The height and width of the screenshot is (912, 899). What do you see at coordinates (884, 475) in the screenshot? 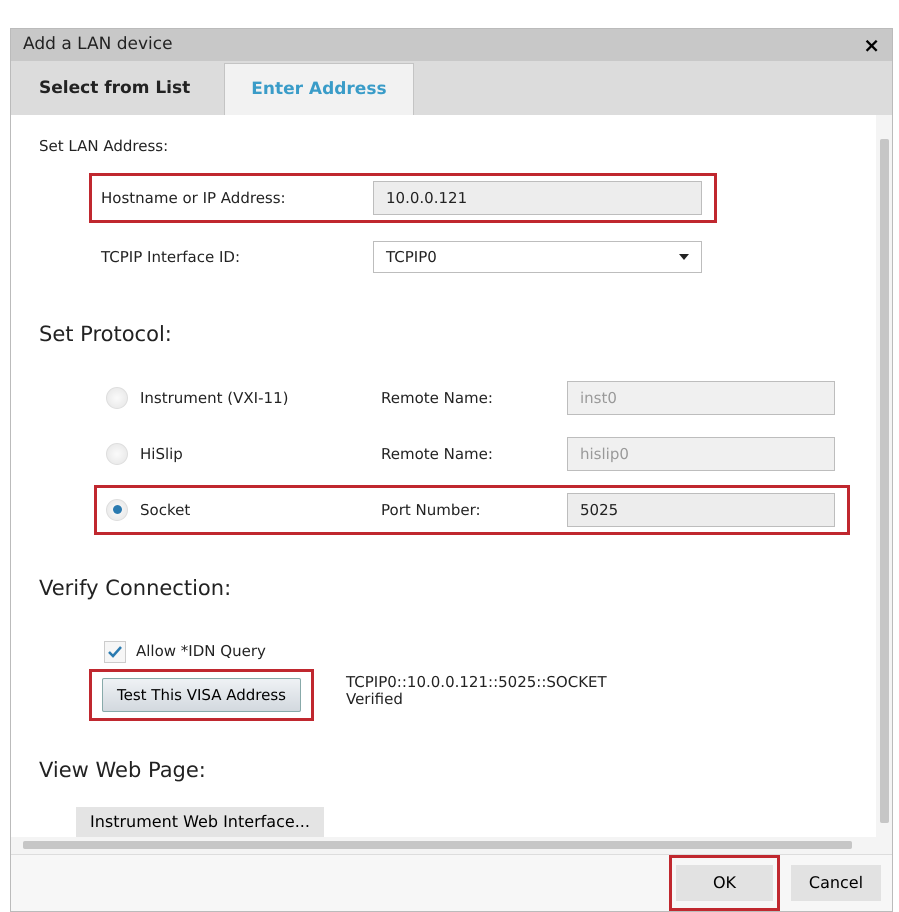
I see `vertical-scrollbar` at bounding box center [884, 475].